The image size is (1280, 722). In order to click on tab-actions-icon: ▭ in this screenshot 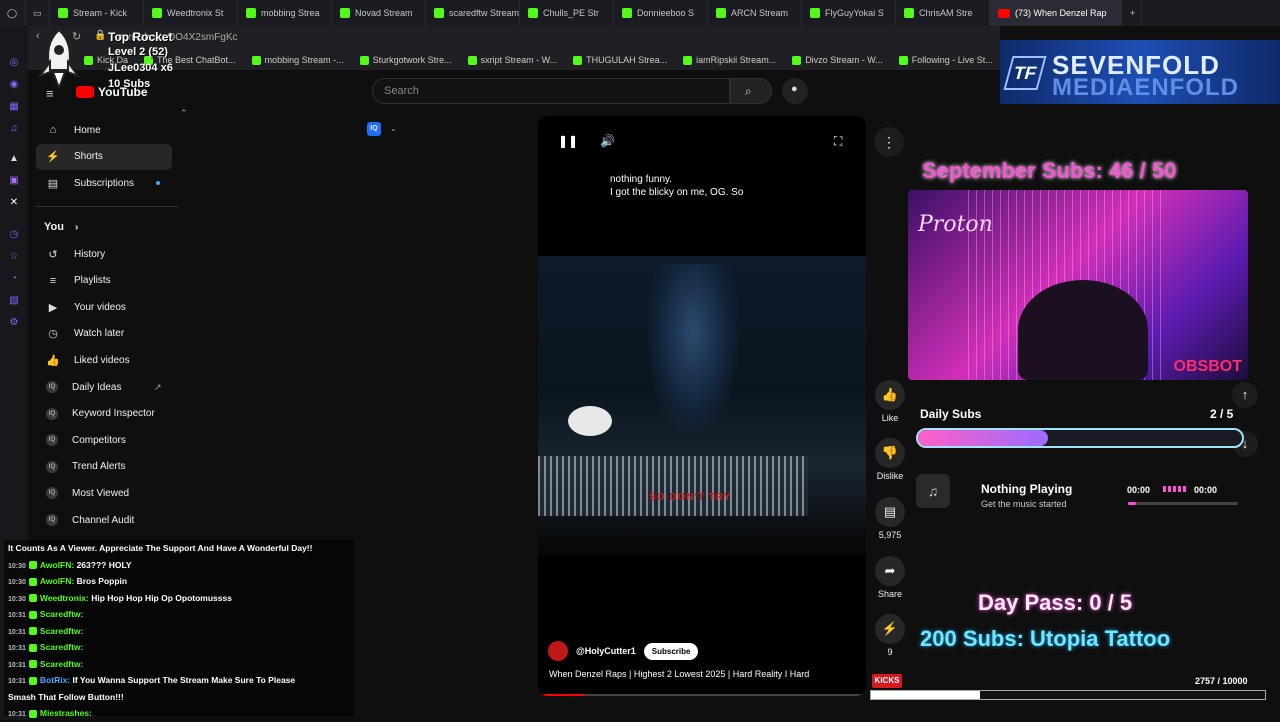, I will do `click(38, 13)`.